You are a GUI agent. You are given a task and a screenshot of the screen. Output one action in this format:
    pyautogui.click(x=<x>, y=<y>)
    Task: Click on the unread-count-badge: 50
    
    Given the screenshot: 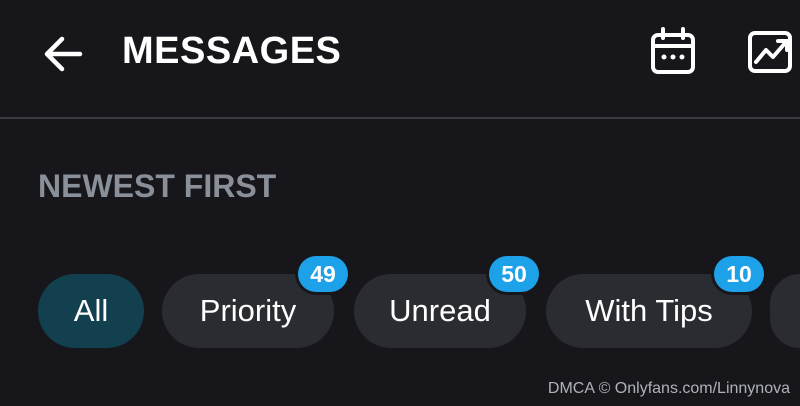 What is the action you would take?
    pyautogui.click(x=514, y=274)
    